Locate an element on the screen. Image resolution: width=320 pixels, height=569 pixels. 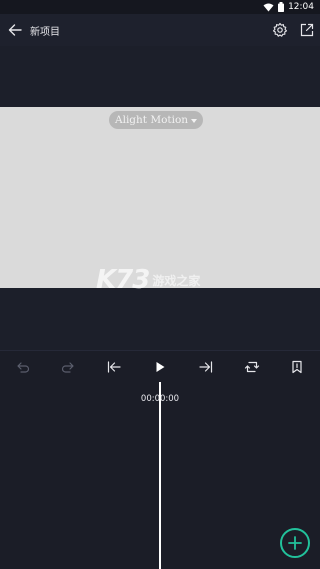
clock: 12:04 is located at coordinates (301, 7).